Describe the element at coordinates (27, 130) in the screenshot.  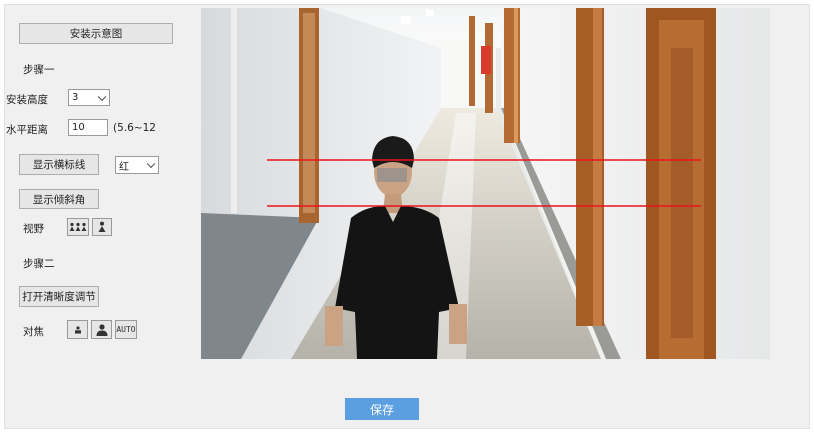
I see `horizontal-distance-label: 水平距离` at that location.